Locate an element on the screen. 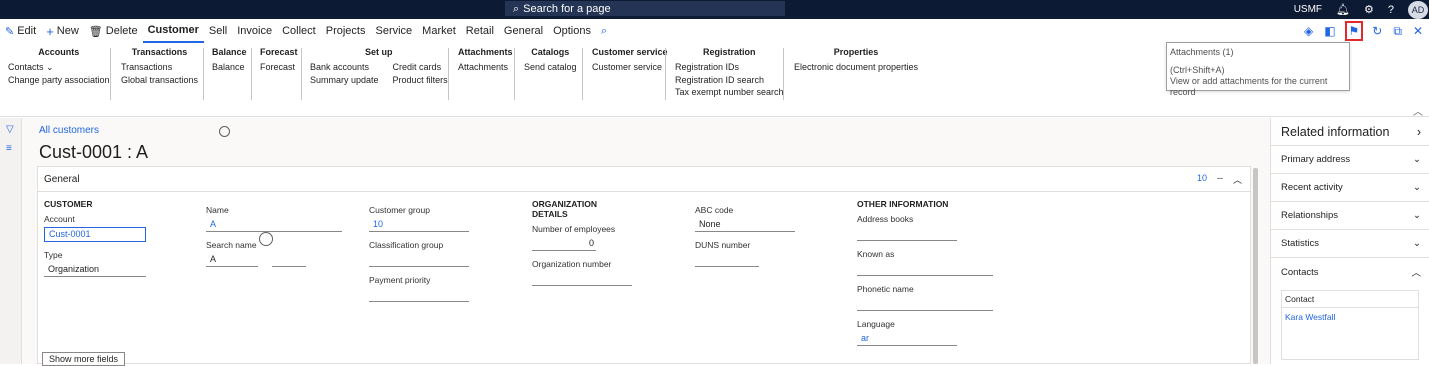 The width and height of the screenshot is (1429, 366). chevron-right-icon: › is located at coordinates (1418, 131).